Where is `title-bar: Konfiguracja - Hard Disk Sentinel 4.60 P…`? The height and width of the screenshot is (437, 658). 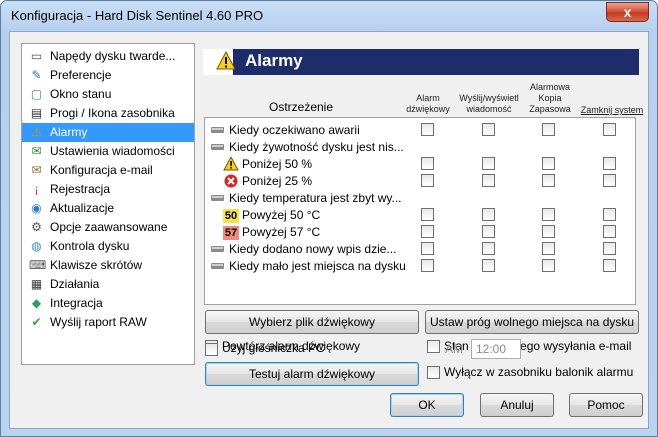 title-bar: Konfiguracja - Hard Disk Sentinel 4.60 P… is located at coordinates (329, 16).